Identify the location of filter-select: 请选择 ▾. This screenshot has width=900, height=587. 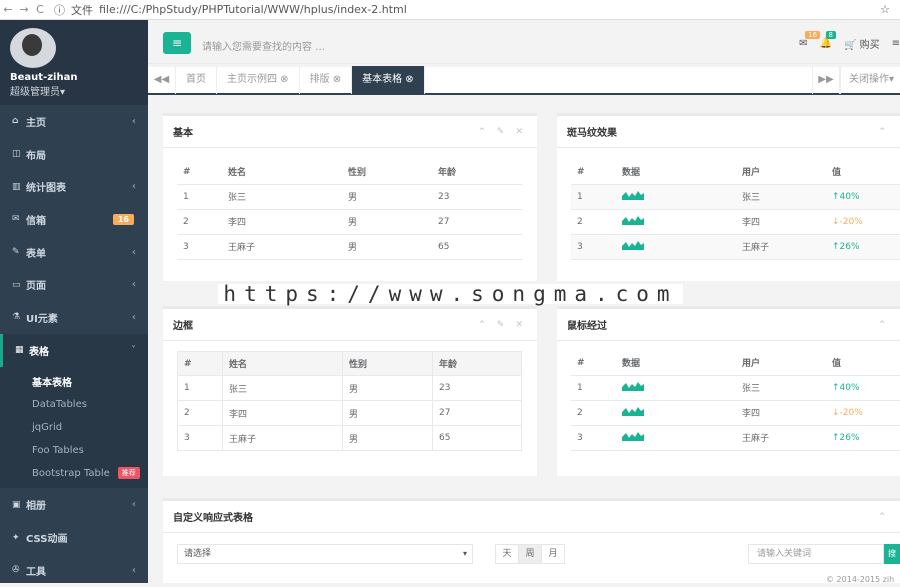
(325, 554).